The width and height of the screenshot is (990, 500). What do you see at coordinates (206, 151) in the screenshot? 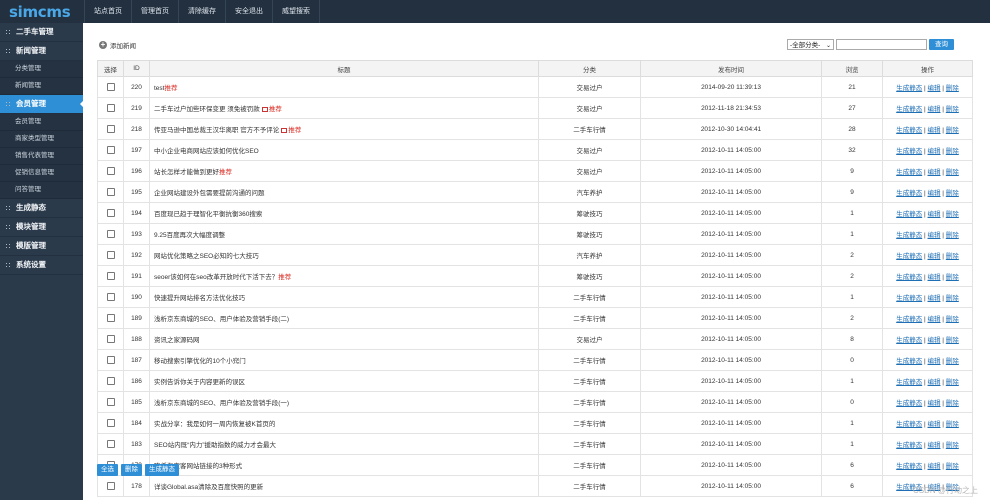
I see `title-text: 中小企业电商网站应该如何优化SEO` at bounding box center [206, 151].